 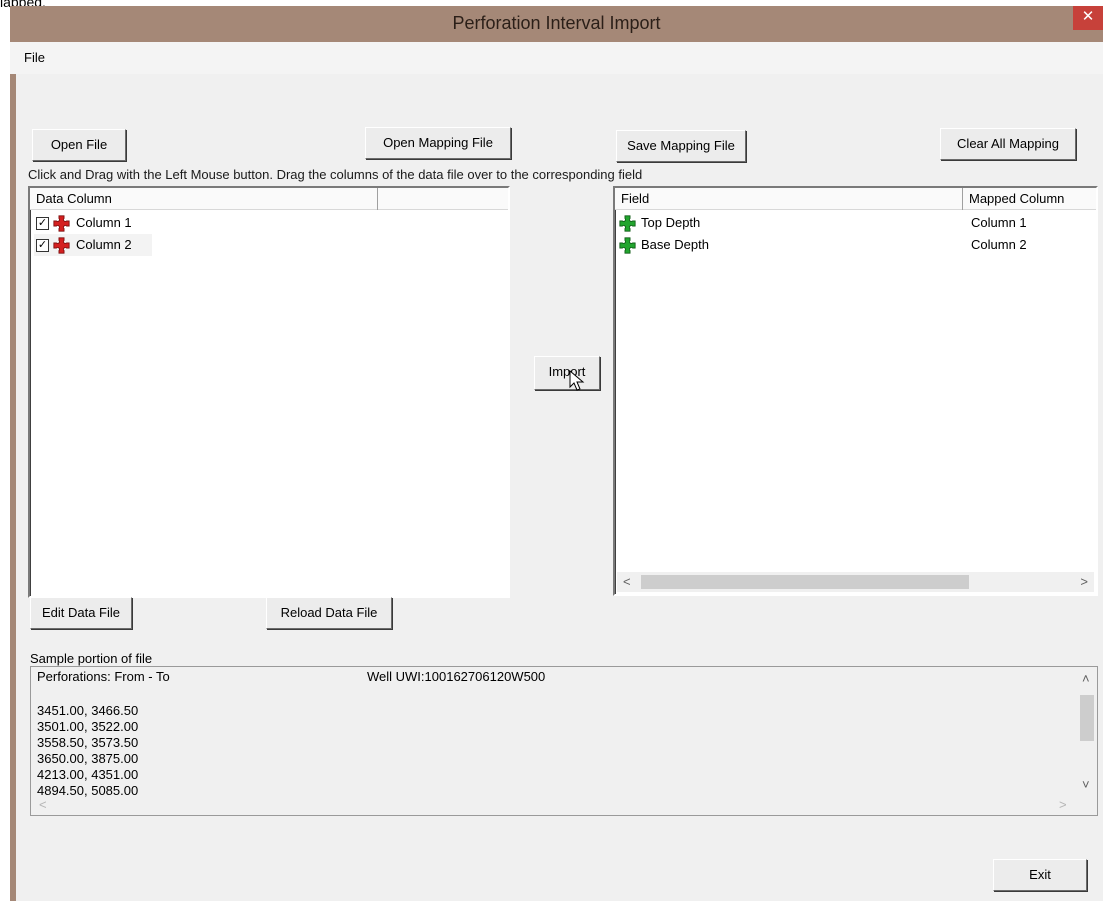 I want to click on exit-button: Exit, so click(x=1040, y=875).